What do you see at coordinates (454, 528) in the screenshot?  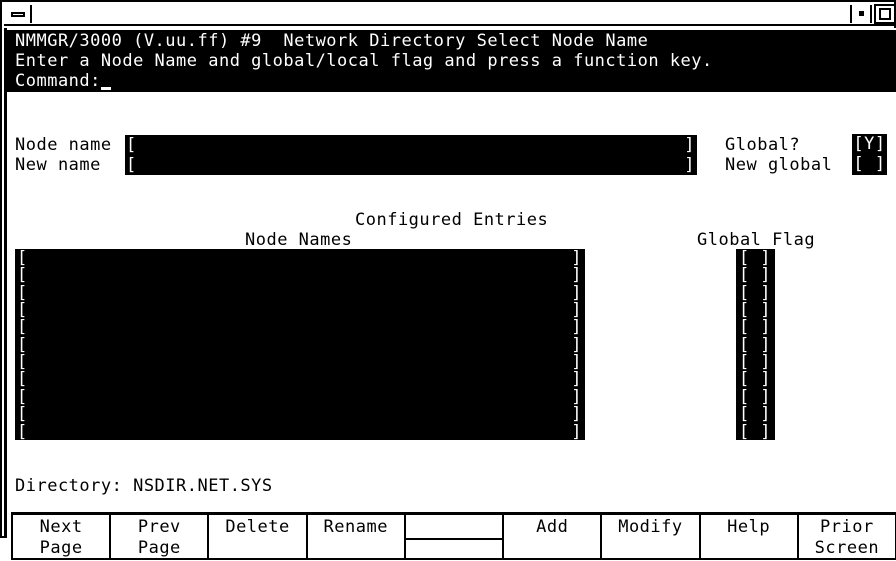 I see `function-key-label-line1` at bounding box center [454, 528].